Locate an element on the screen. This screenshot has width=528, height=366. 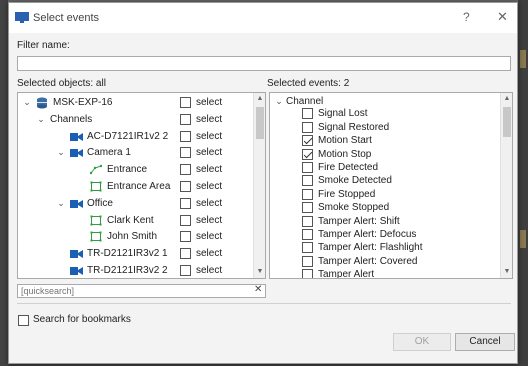
search-bookmarks-label: Search for bookmarks is located at coordinates (82, 319).